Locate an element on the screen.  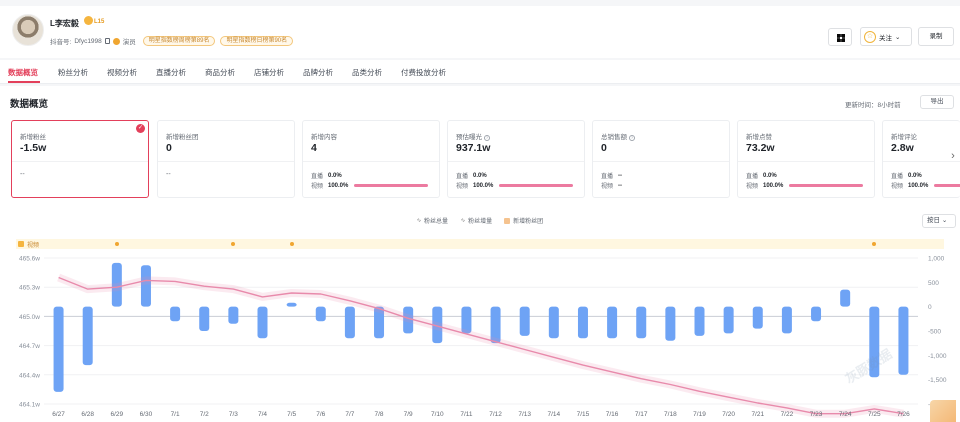
card-value: 73.2w is located at coordinates (760, 148).